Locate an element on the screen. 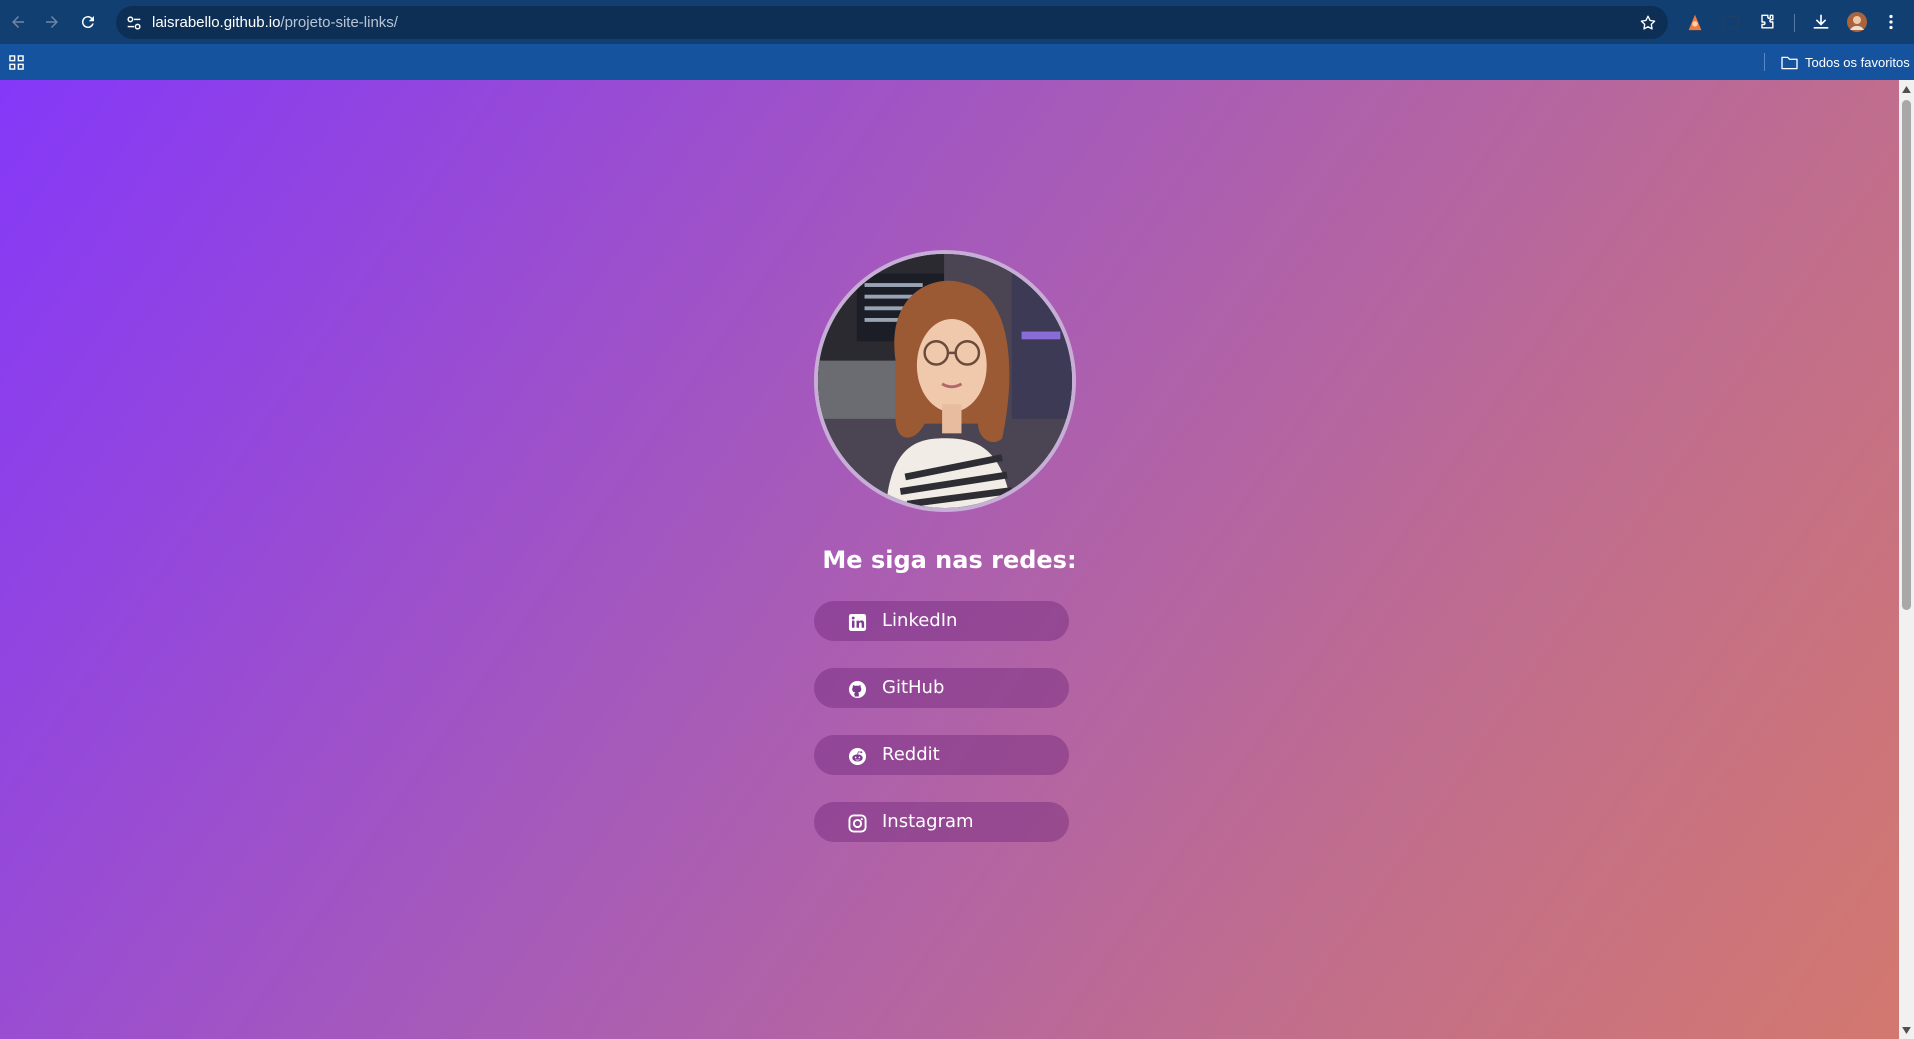 The image size is (1914, 1039). profile-photo-image is located at coordinates (945, 381).